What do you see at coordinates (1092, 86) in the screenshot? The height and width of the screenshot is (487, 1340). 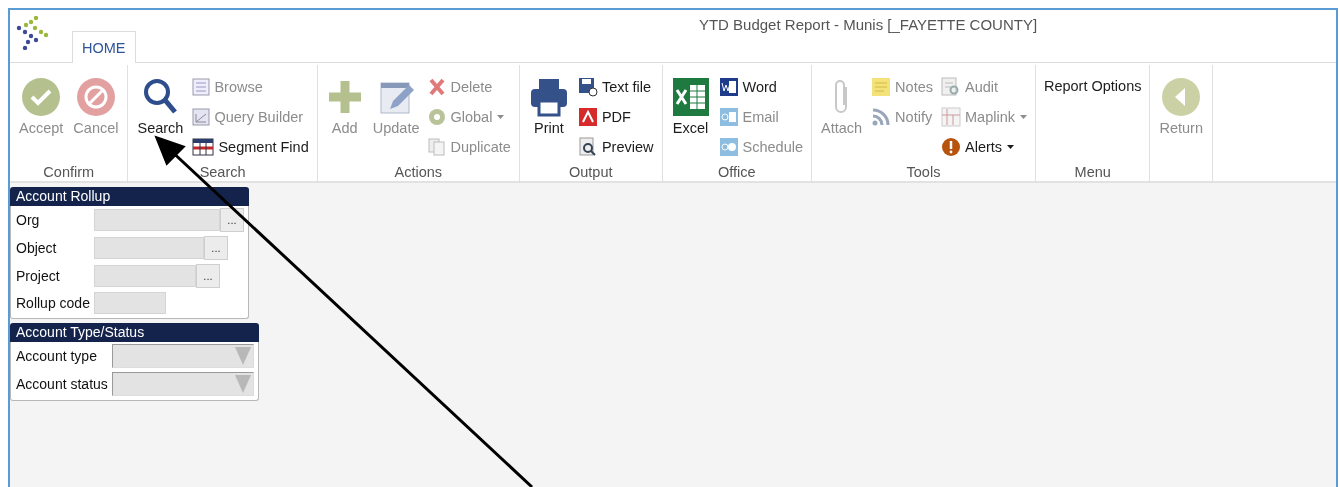 I see `menu-button: Report Options` at bounding box center [1092, 86].